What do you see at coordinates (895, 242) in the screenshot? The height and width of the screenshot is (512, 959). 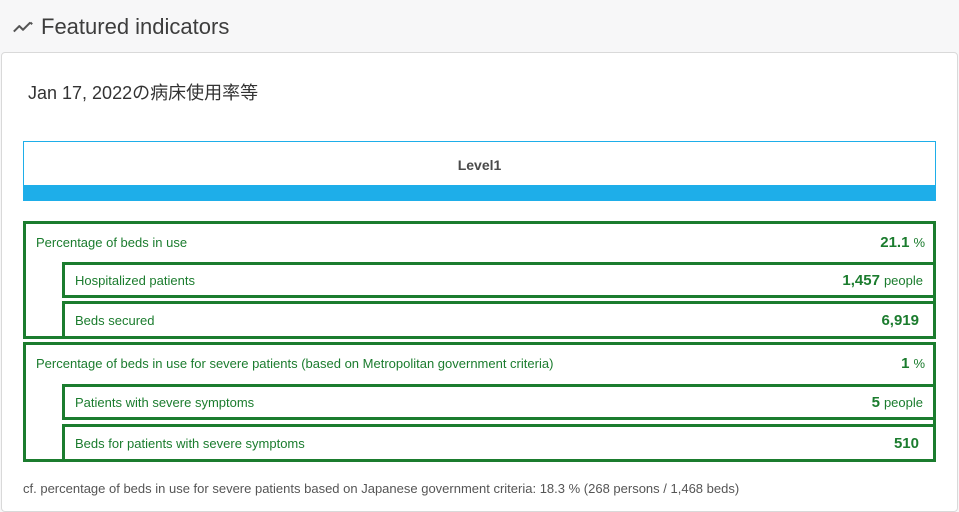 I see `beds-in-use-value: 21.1` at bounding box center [895, 242].